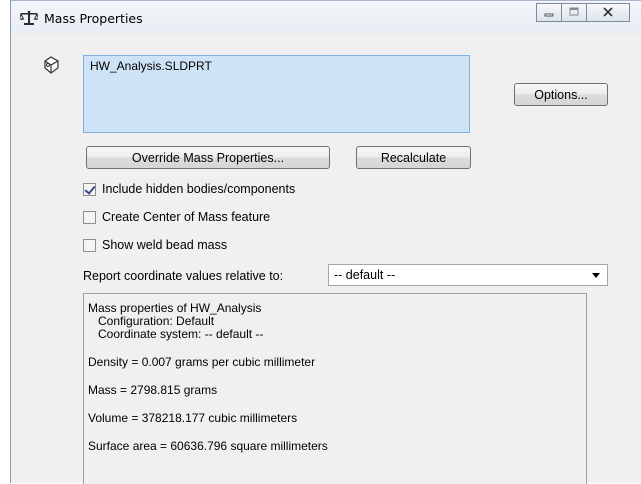  I want to click on coordinate-row: Report coordinate values relative to:, so click(183, 276).